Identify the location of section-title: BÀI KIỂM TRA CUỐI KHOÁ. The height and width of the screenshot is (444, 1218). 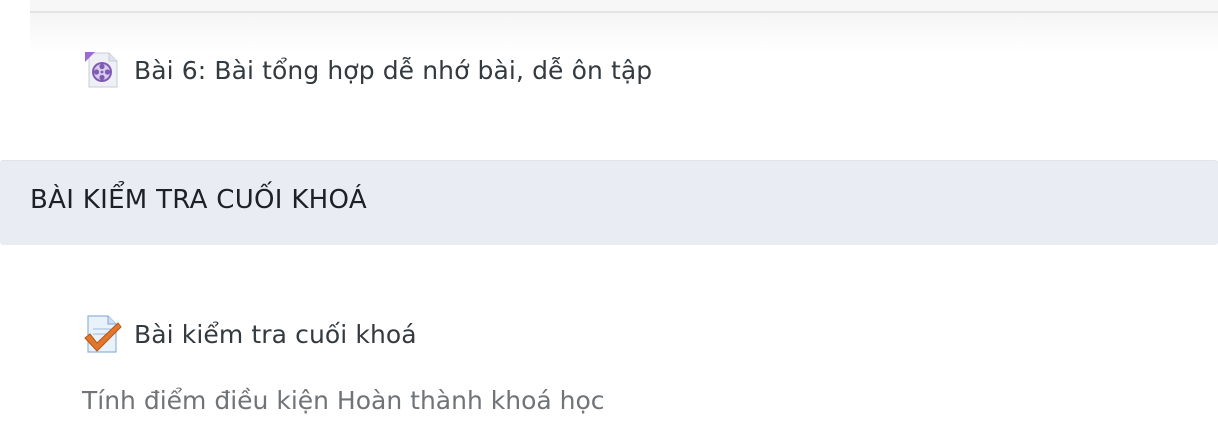
(198, 200).